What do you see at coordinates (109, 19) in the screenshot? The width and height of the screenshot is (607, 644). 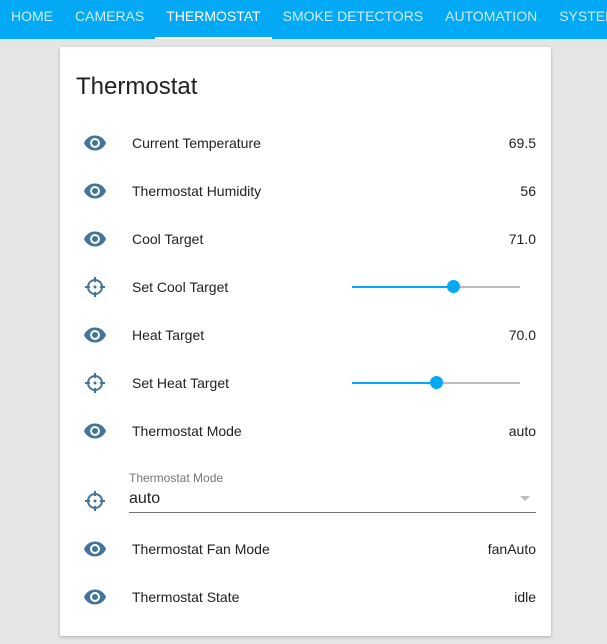 I see `tab-cameras: CAMERAS` at bounding box center [109, 19].